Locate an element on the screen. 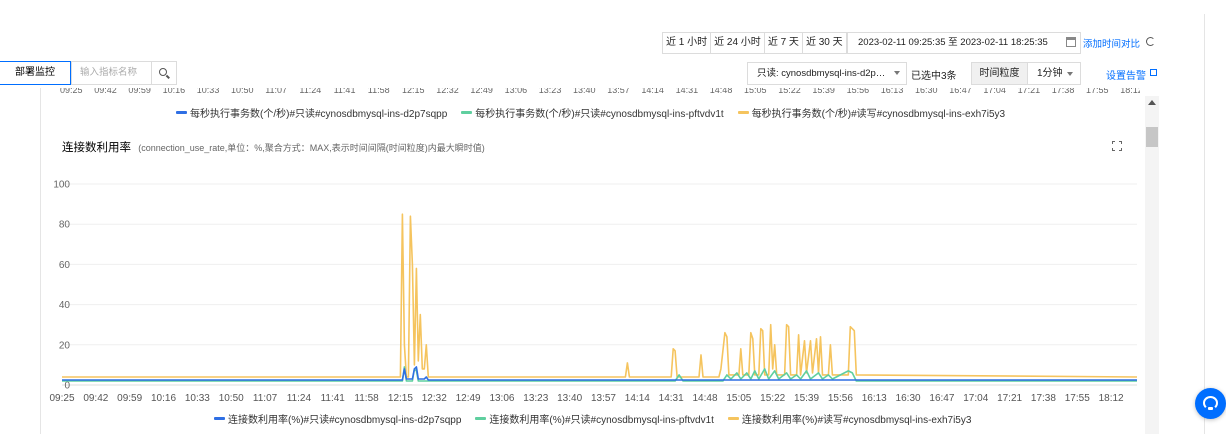 This screenshot has width=1226, height=434. legend-label: 连接数利用率(%)#读写#cynosdbmysql-ins-exh7i5y3 is located at coordinates (856, 420).